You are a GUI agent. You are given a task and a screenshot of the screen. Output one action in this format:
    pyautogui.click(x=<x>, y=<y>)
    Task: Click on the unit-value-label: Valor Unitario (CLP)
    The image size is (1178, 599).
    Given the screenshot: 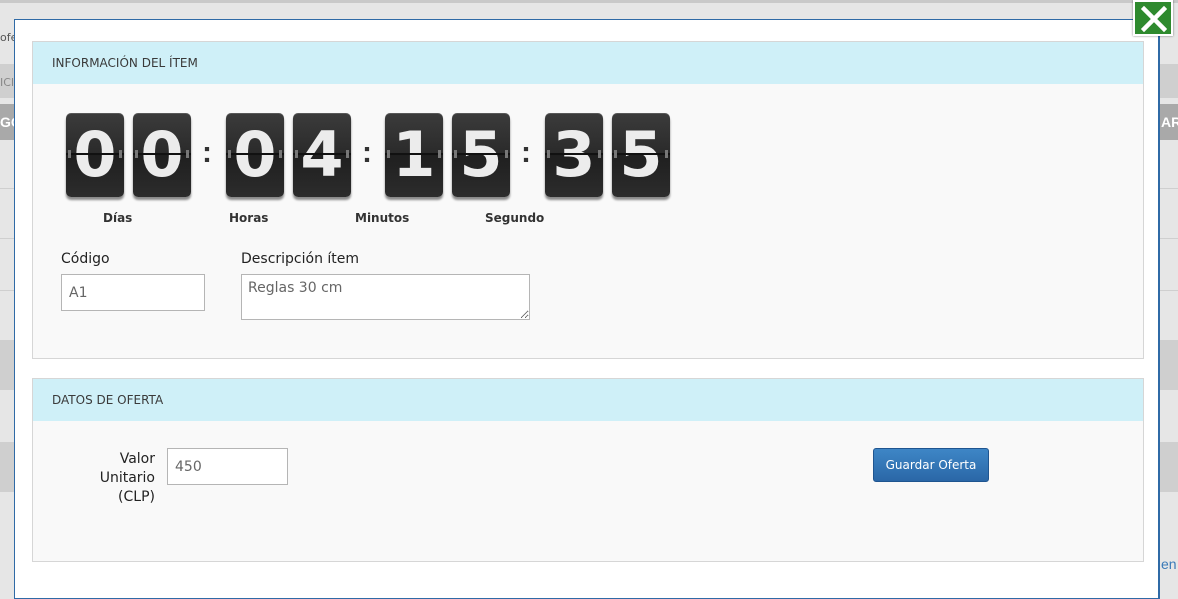 What is the action you would take?
    pyautogui.click(x=108, y=478)
    